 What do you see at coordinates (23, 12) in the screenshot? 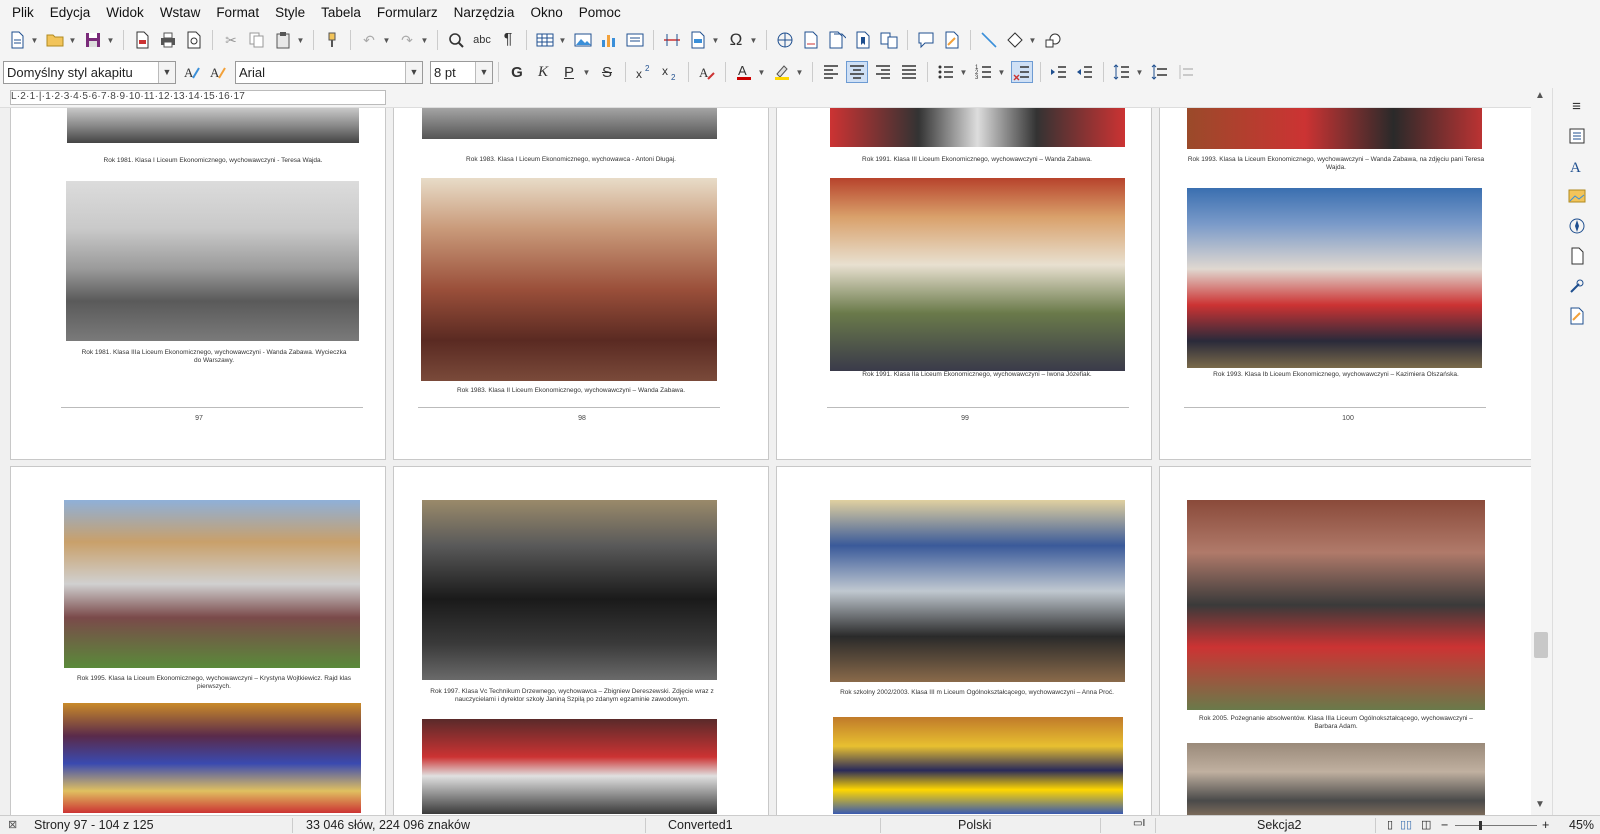
I see `menu-plik: Plik` at bounding box center [23, 12].